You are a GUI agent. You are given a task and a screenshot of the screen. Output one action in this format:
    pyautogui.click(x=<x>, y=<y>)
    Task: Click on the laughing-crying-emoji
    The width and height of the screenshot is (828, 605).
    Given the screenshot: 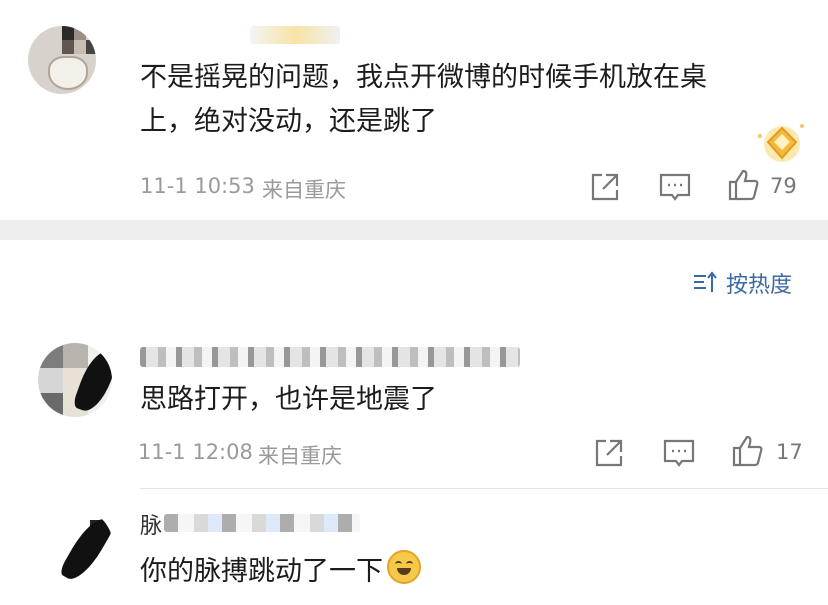 What is the action you would take?
    pyautogui.click(x=404, y=567)
    